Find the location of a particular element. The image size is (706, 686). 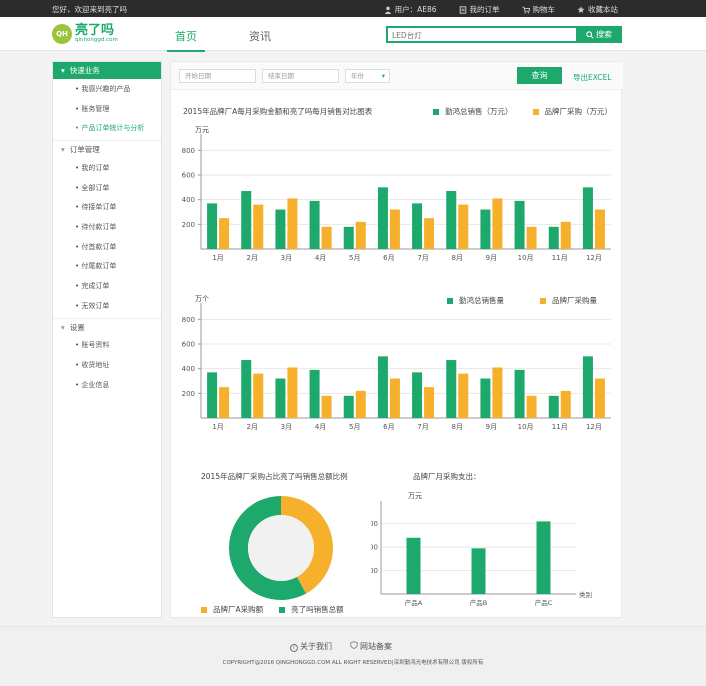

orders-icon is located at coordinates (462, 9).